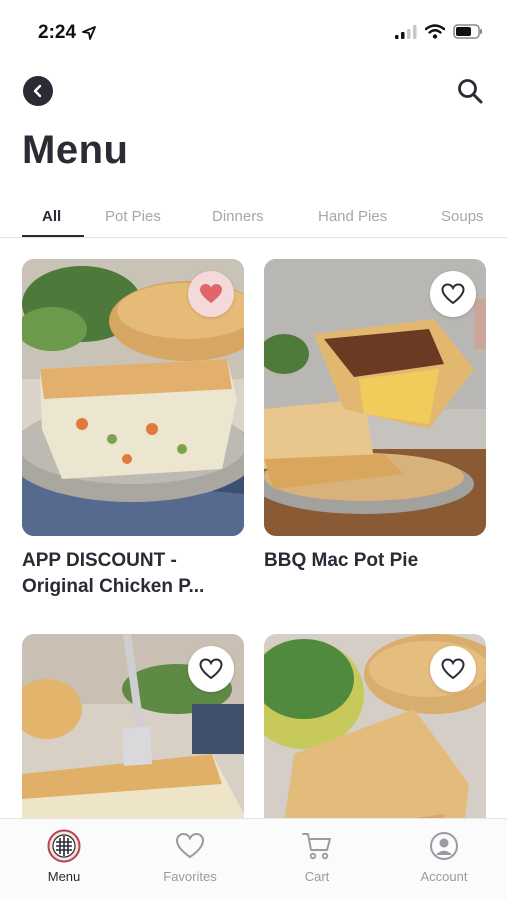  Describe the element at coordinates (352, 216) in the screenshot. I see `tab-hand-pies: Hand Pies` at that location.